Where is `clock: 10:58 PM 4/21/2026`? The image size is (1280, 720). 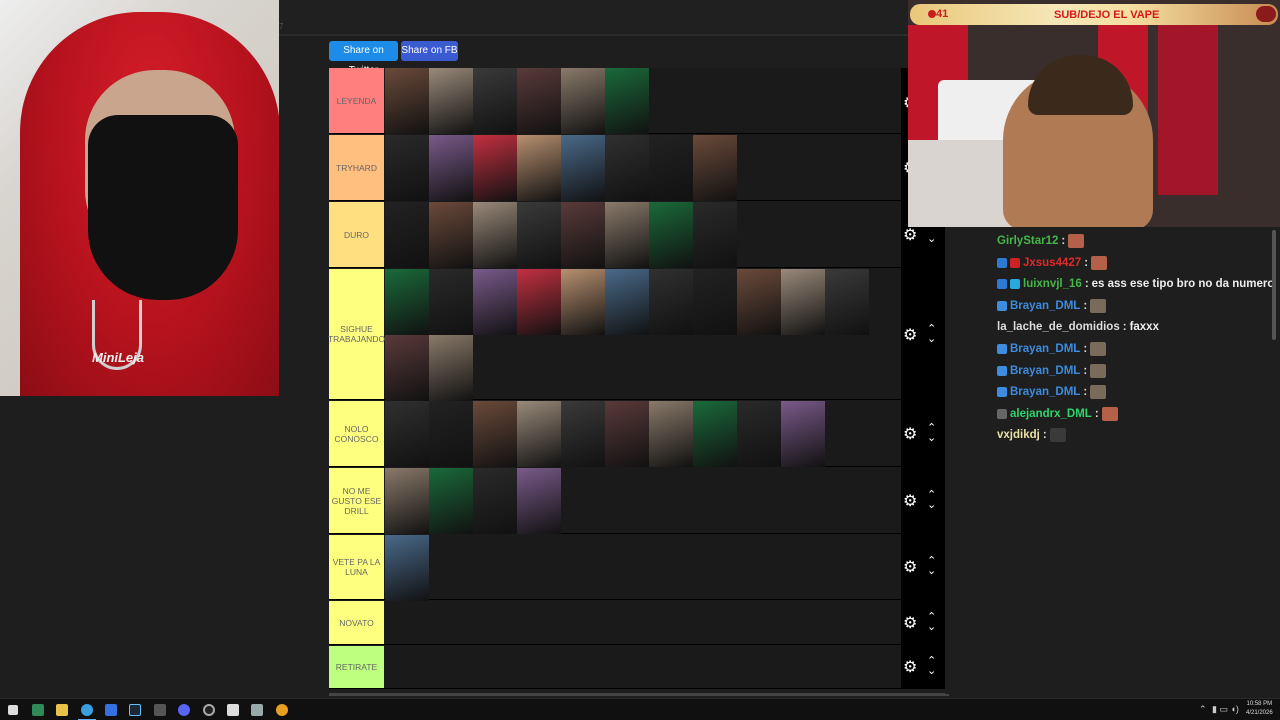
clock: 10:58 PM 4/21/2026 is located at coordinates (1259, 709).